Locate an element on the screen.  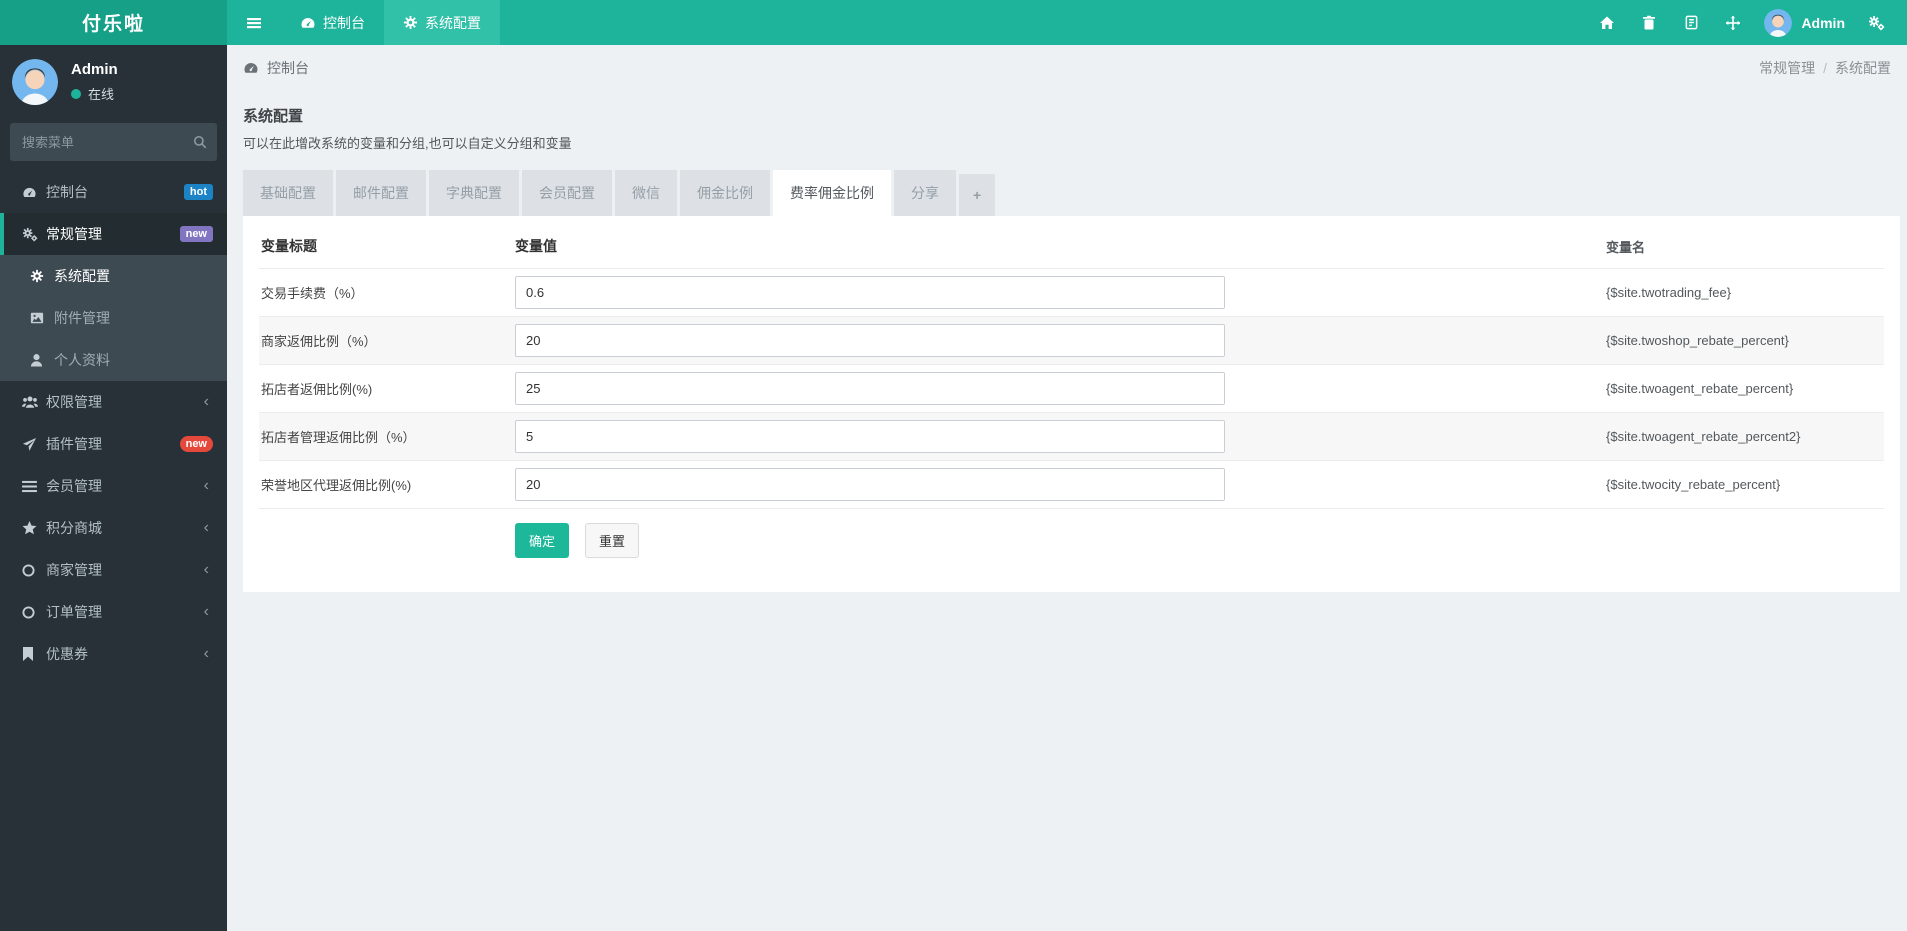
gears-icon is located at coordinates (1876, 23).